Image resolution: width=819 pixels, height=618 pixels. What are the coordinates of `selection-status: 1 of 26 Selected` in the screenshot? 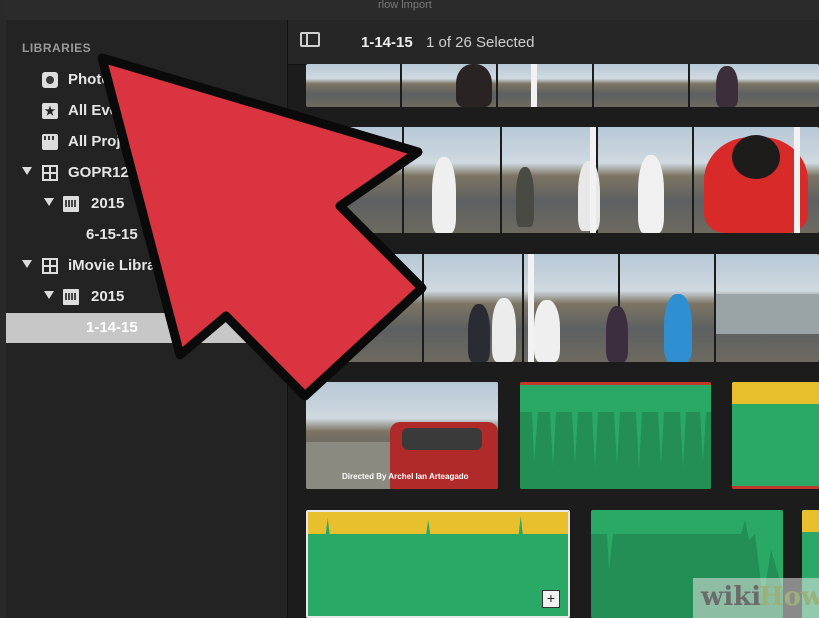 It's located at (480, 42).